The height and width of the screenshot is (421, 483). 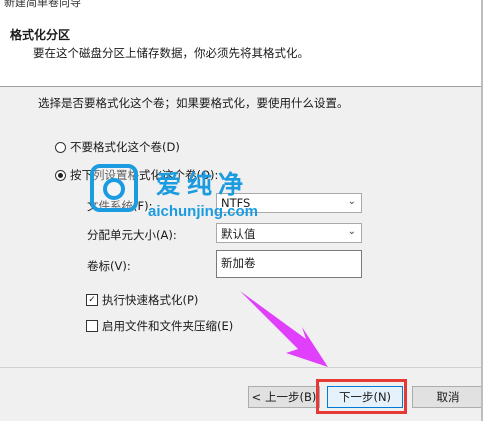 I want to click on no-format-label: 不要格式化这个卷(D), so click(x=125, y=147).